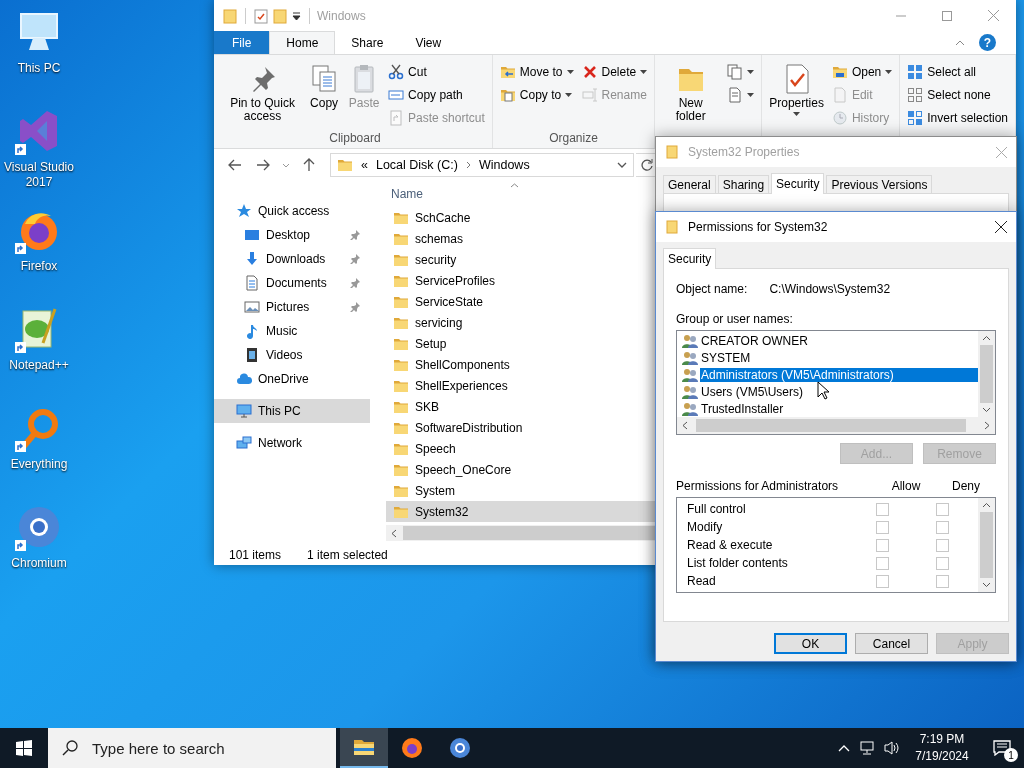 The width and height of the screenshot is (1024, 768). I want to click on window-title: Windows, so click(341, 15).